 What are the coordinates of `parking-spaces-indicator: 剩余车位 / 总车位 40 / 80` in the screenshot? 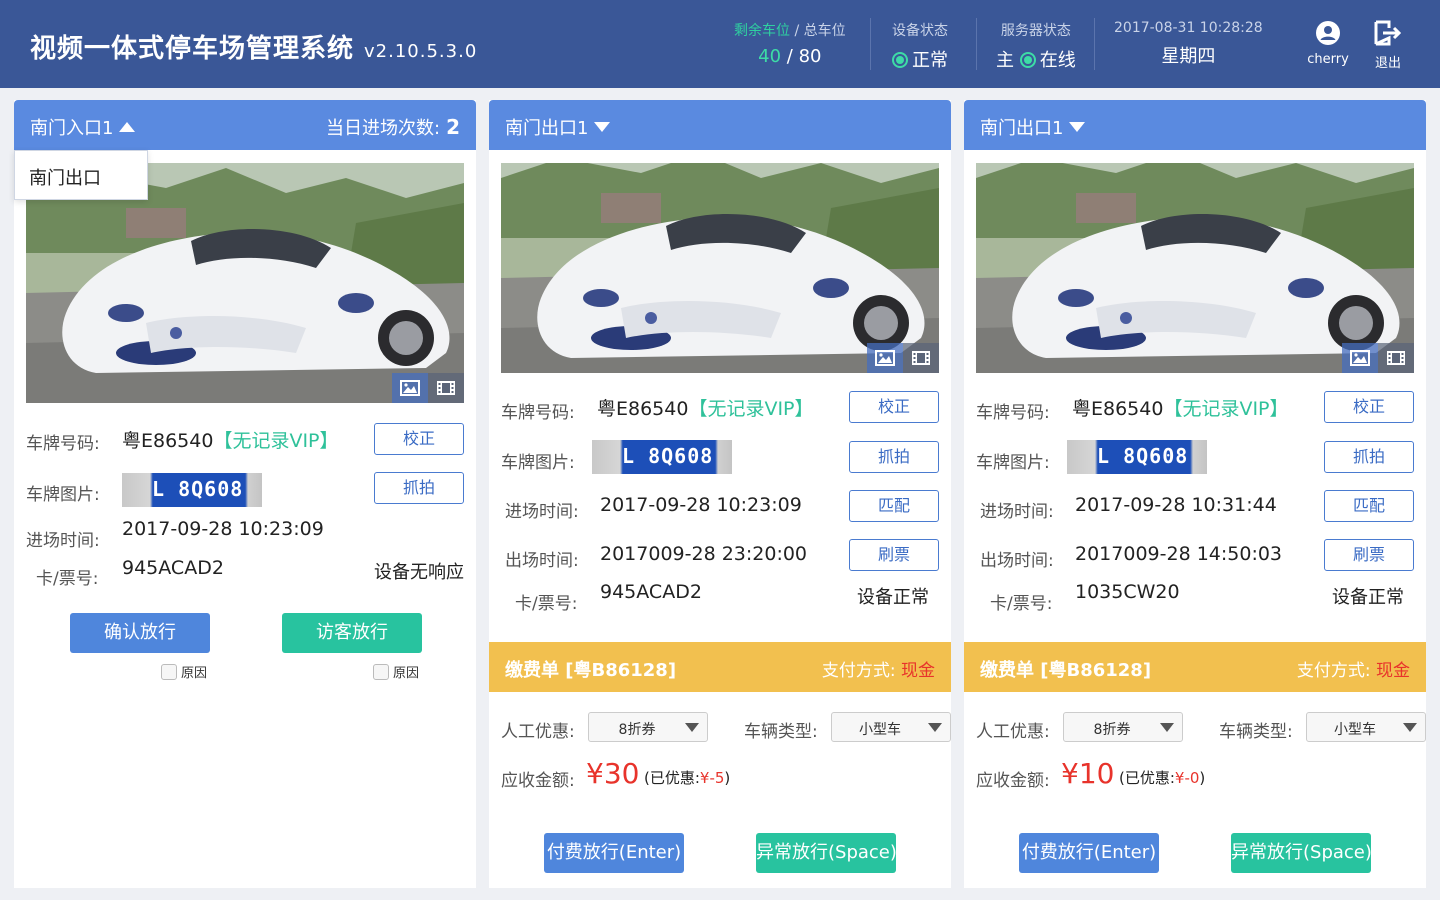 It's located at (790, 43).